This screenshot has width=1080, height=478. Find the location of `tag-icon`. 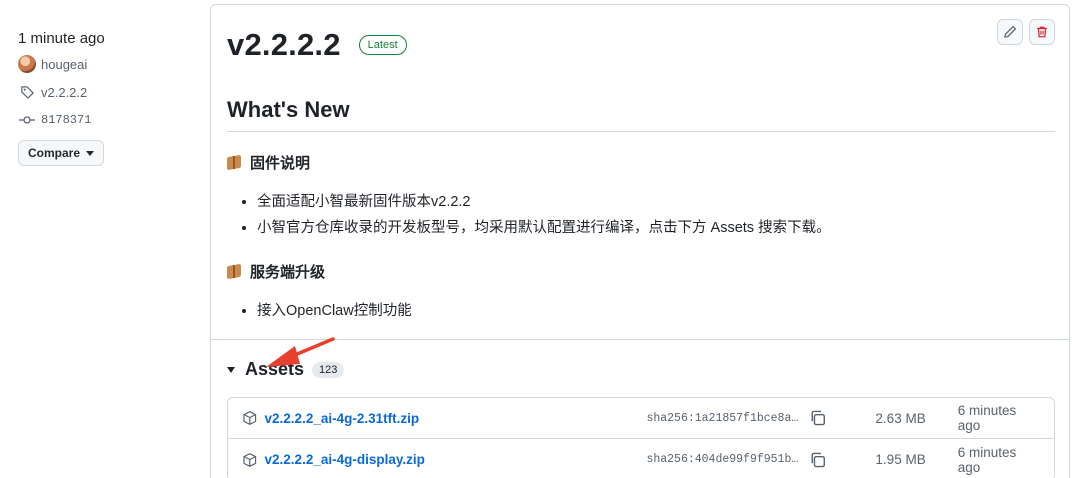

tag-icon is located at coordinates (27, 92).